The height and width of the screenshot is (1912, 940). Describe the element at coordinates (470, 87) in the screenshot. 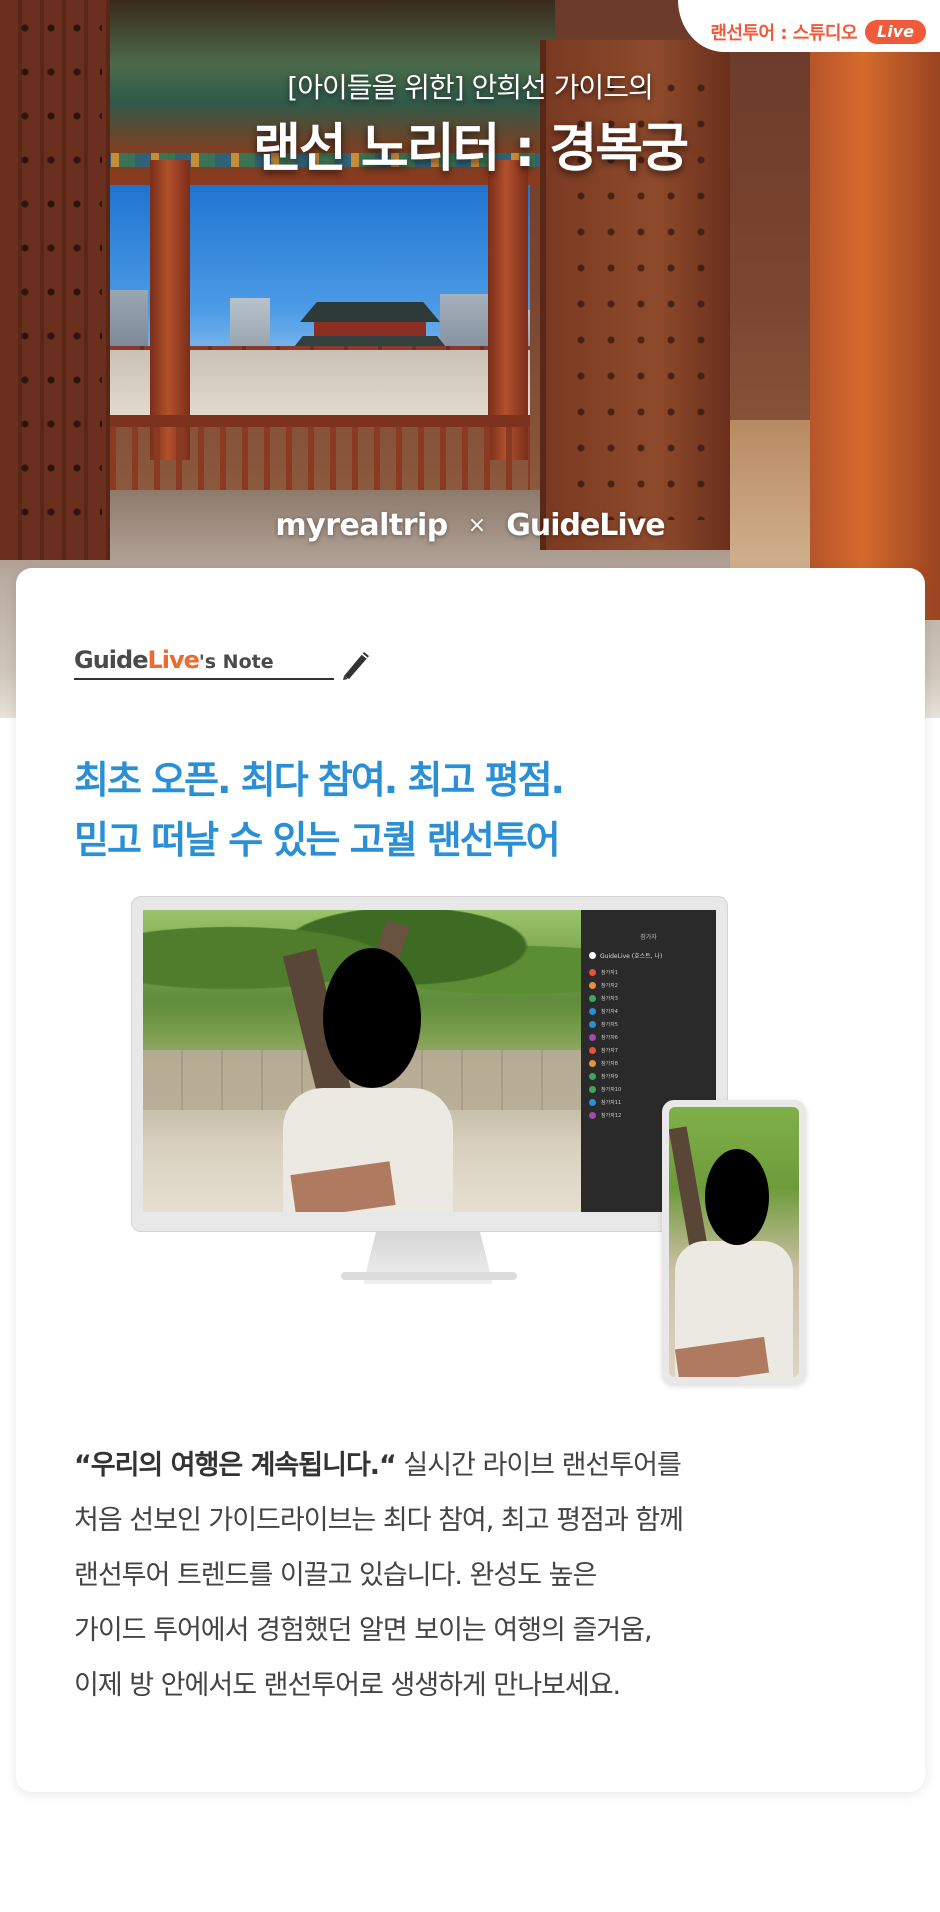

I see `hero-subtitle: [아이들을 위한] 안희선 가이드의` at that location.